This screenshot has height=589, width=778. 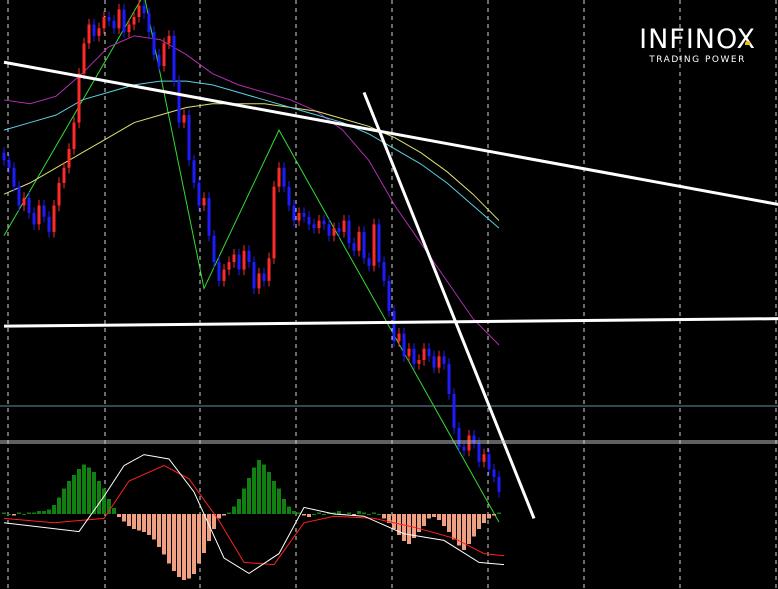 What do you see at coordinates (748, 43) in the screenshot?
I see `logo-accent-icon` at bounding box center [748, 43].